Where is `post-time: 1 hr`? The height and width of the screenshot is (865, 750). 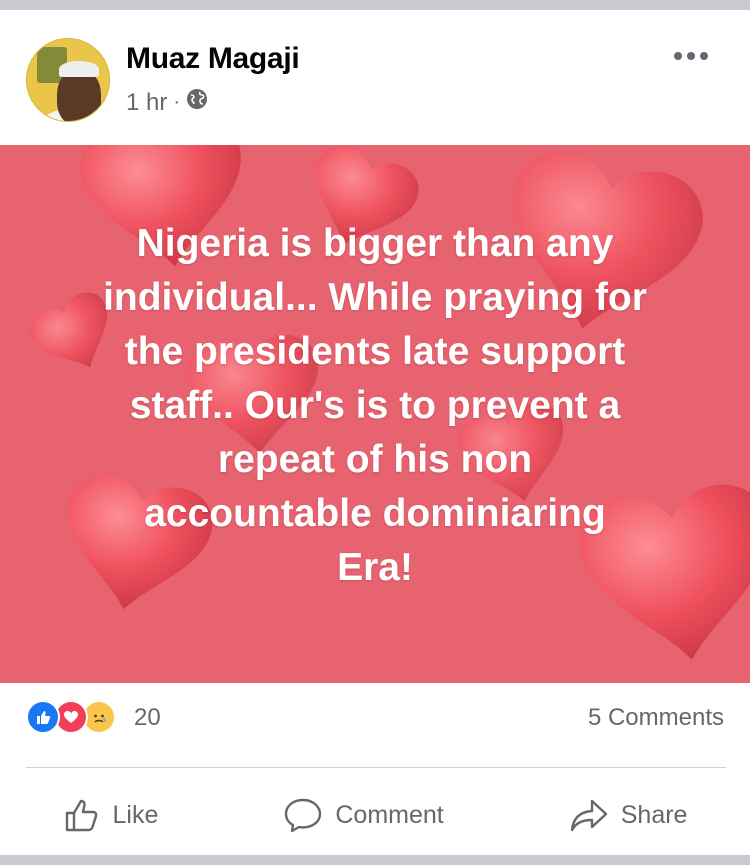
post-time: 1 hr is located at coordinates (146, 103).